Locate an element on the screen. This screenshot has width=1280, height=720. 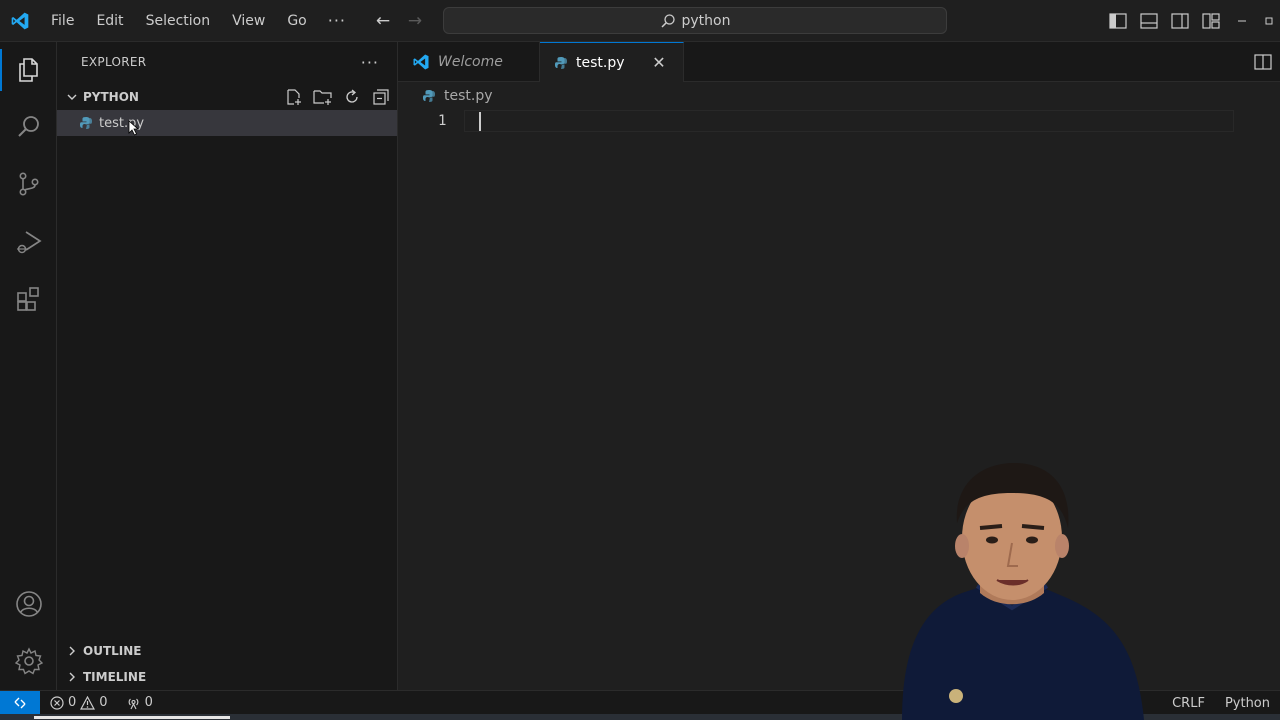
folder-name: PYTHON is located at coordinates (111, 97).